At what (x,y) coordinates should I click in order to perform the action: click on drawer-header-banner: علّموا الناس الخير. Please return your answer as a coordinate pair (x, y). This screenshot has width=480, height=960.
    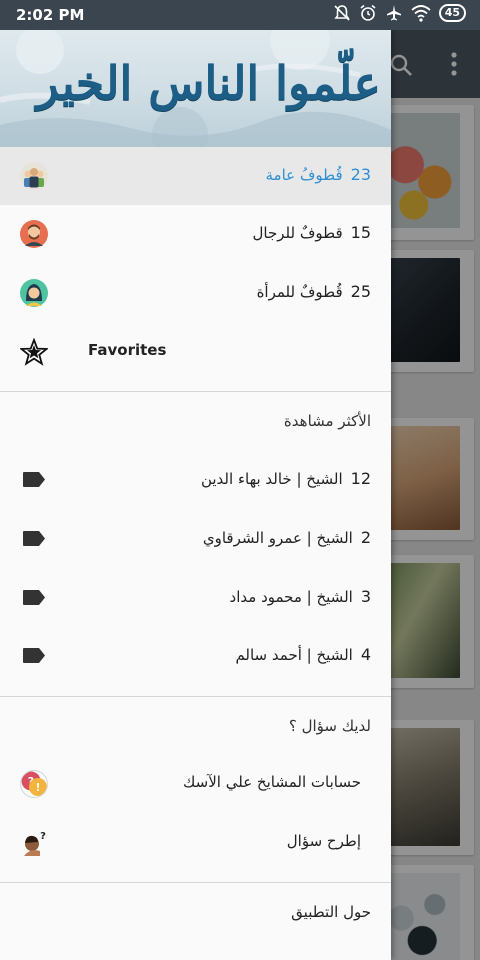
    Looking at the image, I should click on (195, 88).